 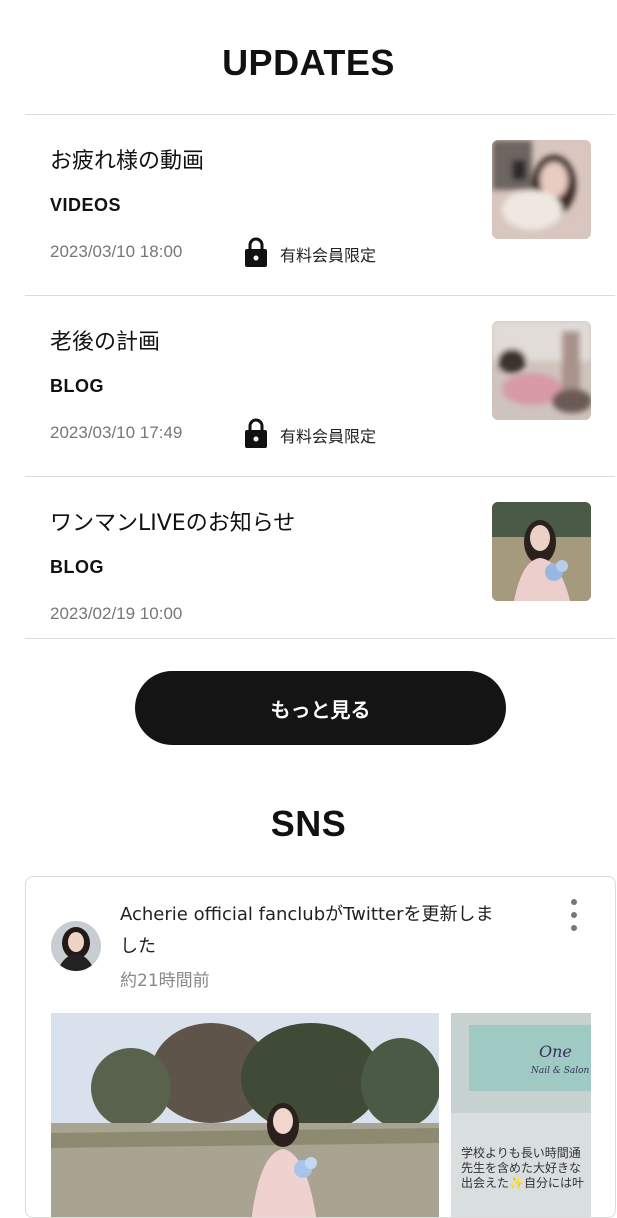 What do you see at coordinates (86, 205) in the screenshot?
I see `update-category: VIDEOS` at bounding box center [86, 205].